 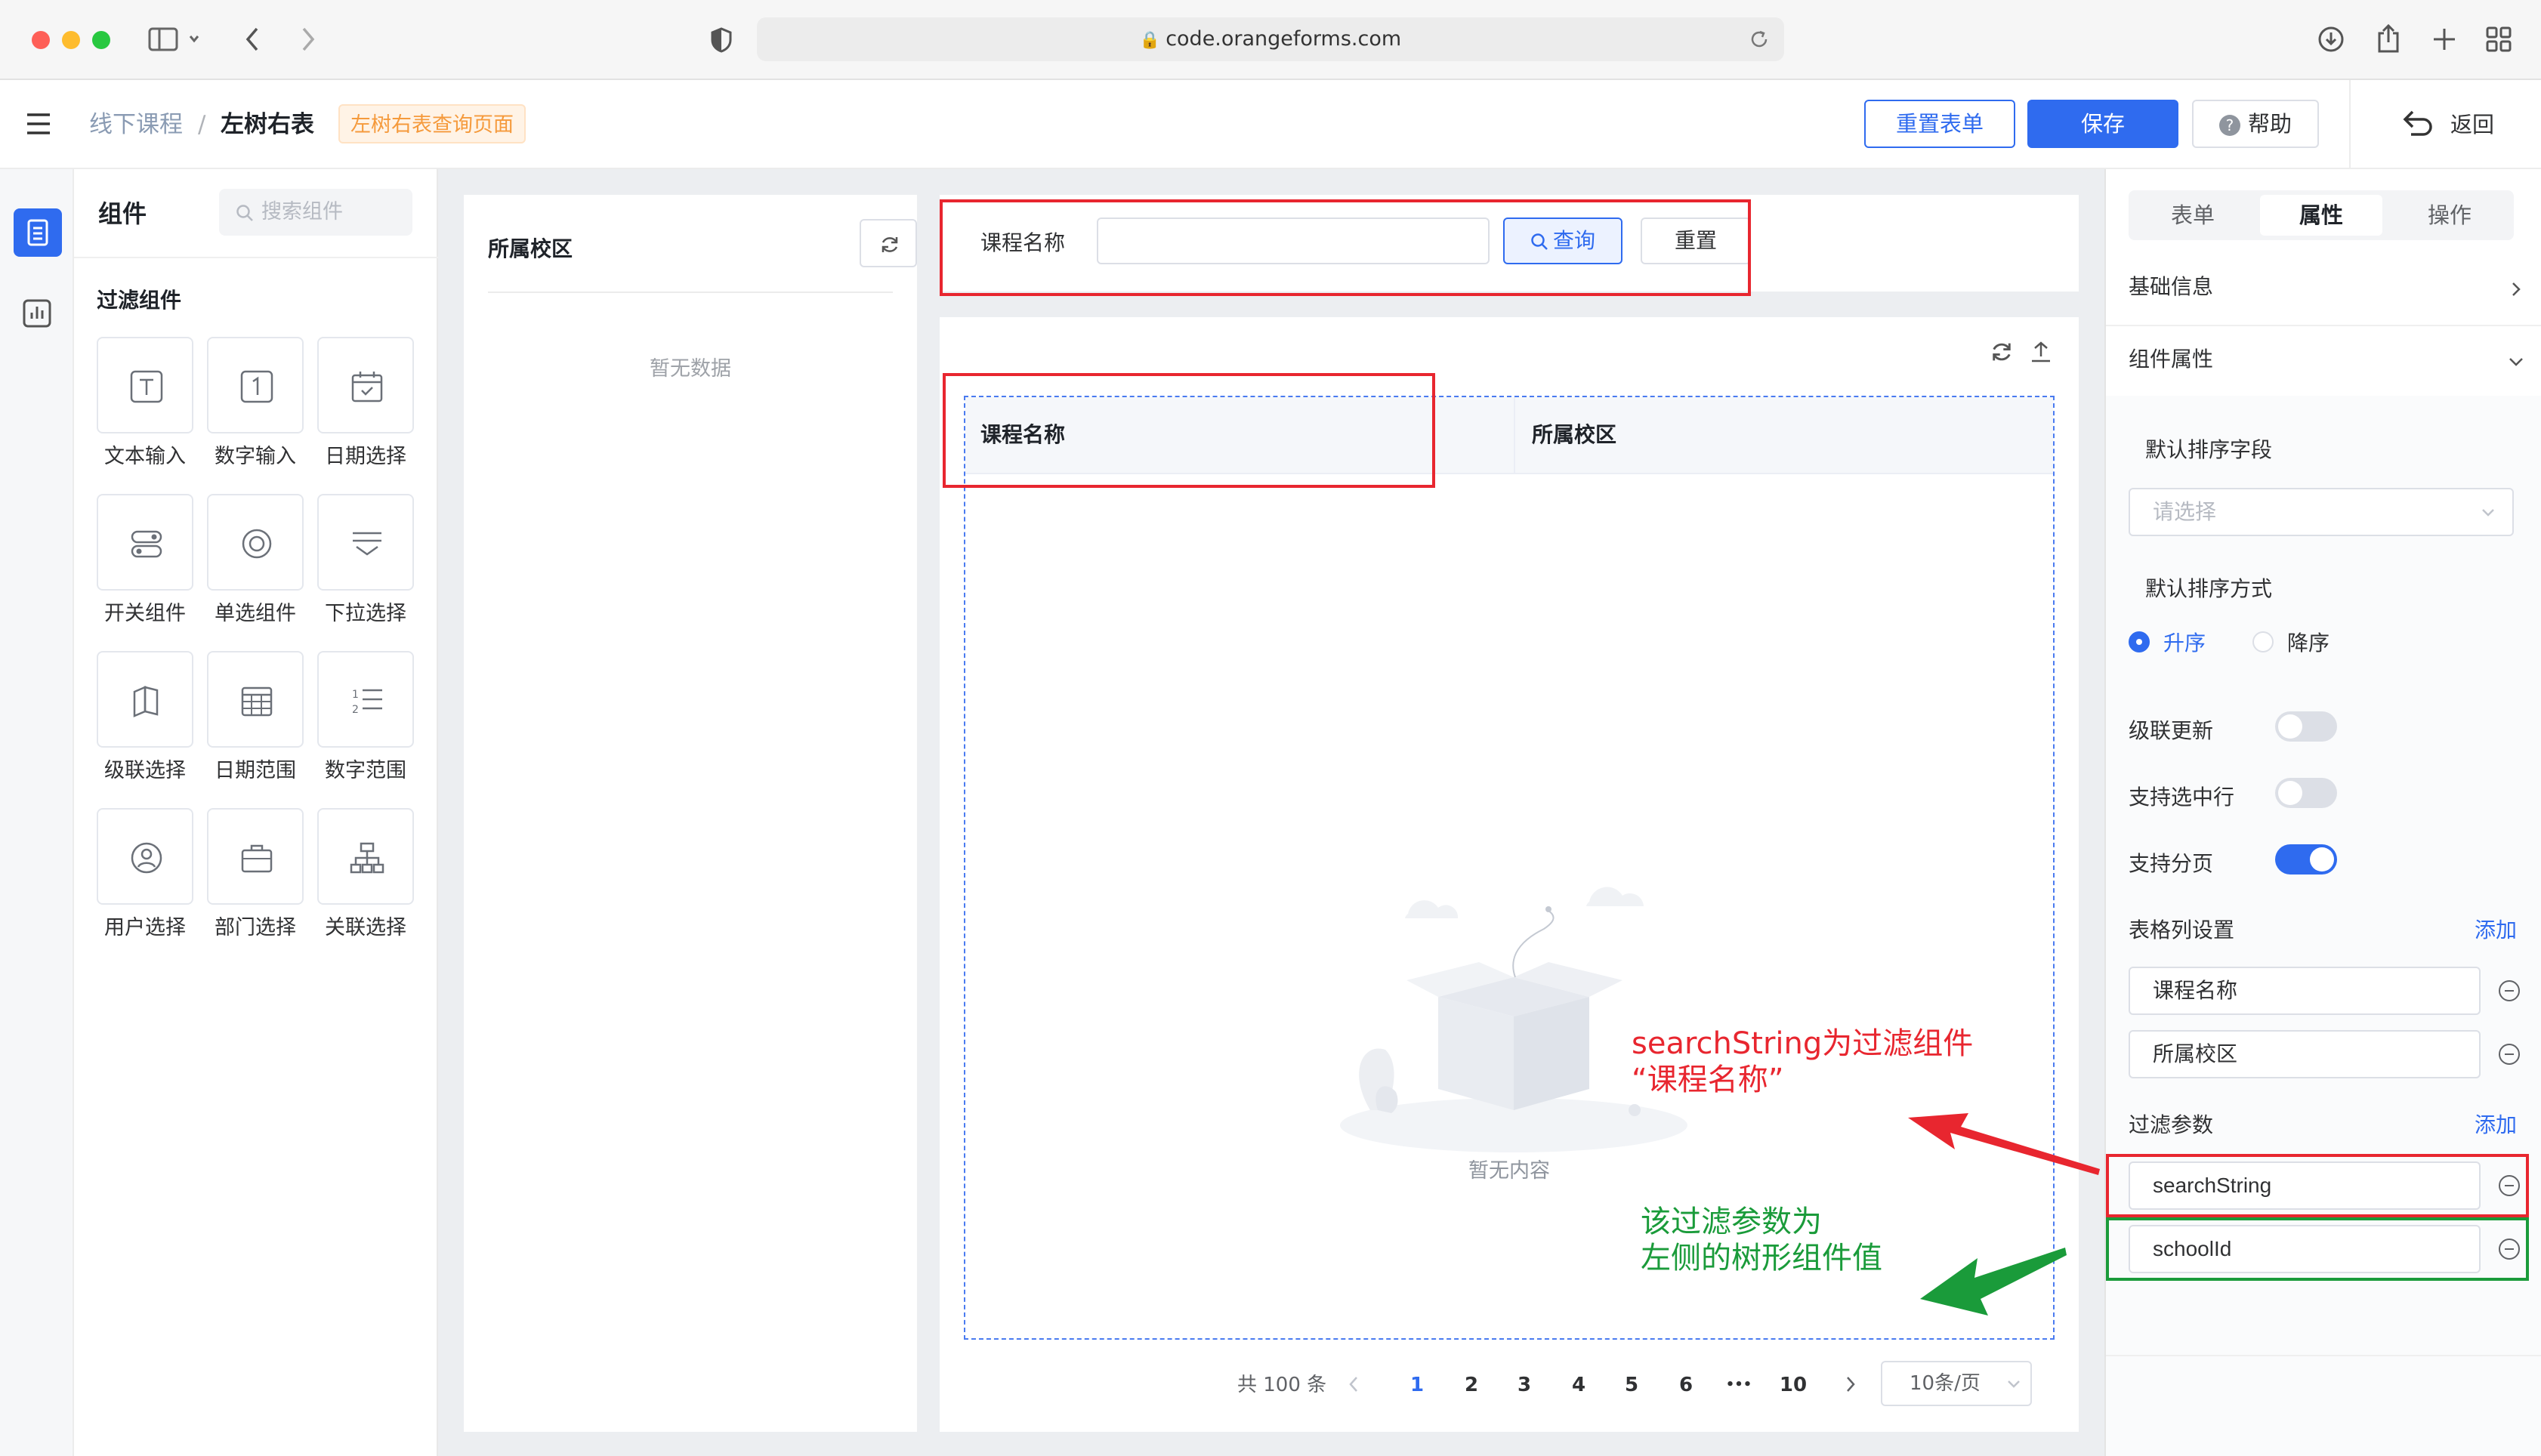 I want to click on switch-icon, so click(x=146, y=544).